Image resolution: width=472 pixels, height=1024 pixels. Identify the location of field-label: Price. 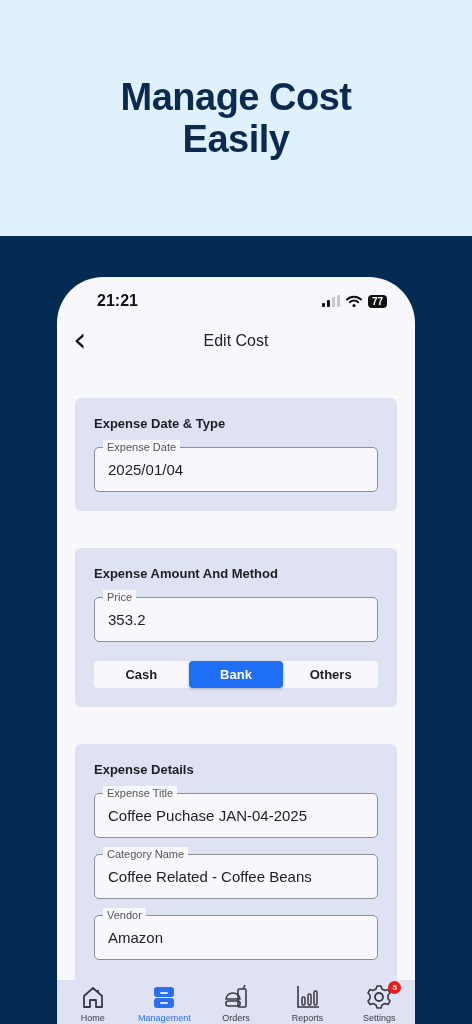
(120, 597).